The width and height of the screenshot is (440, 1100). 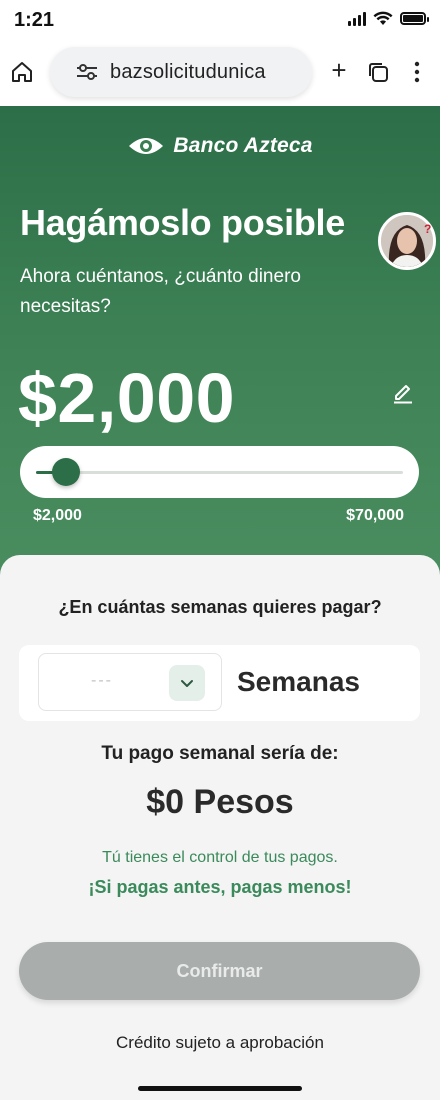 What do you see at coordinates (298, 681) in the screenshot?
I see `weeks-label: Semanas` at bounding box center [298, 681].